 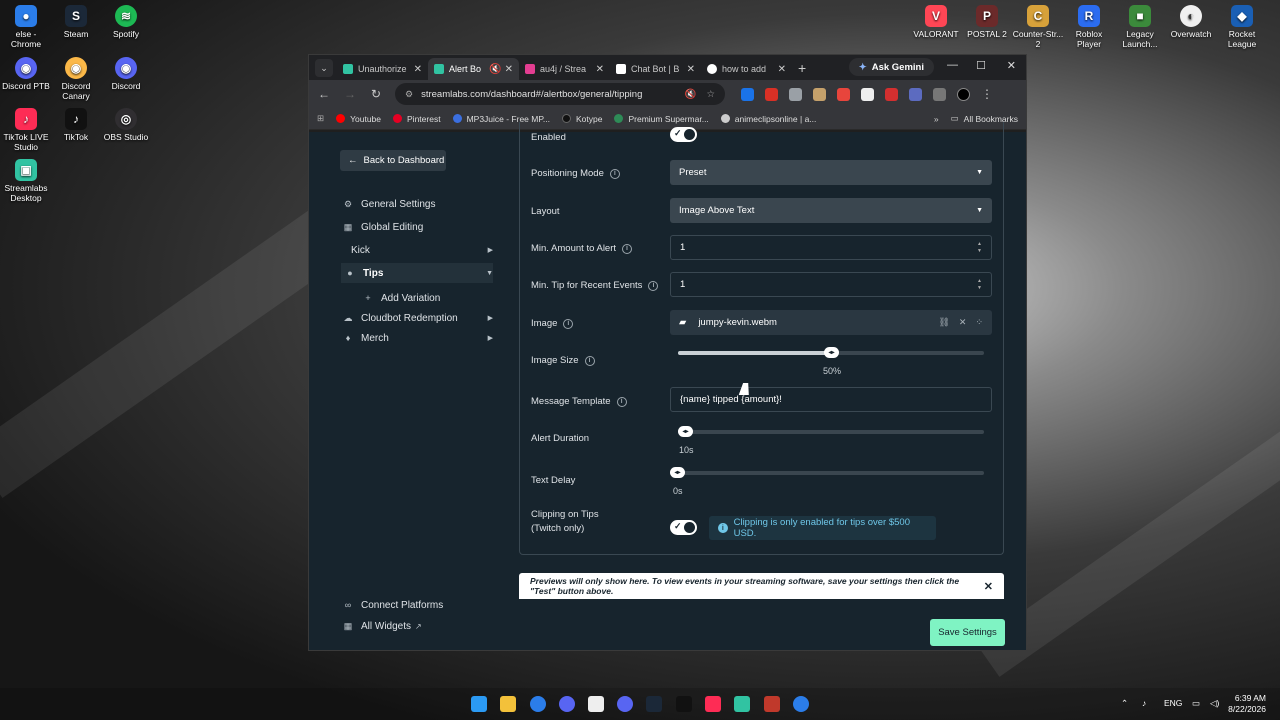 I want to click on profile-avatar, so click(x=963, y=94).